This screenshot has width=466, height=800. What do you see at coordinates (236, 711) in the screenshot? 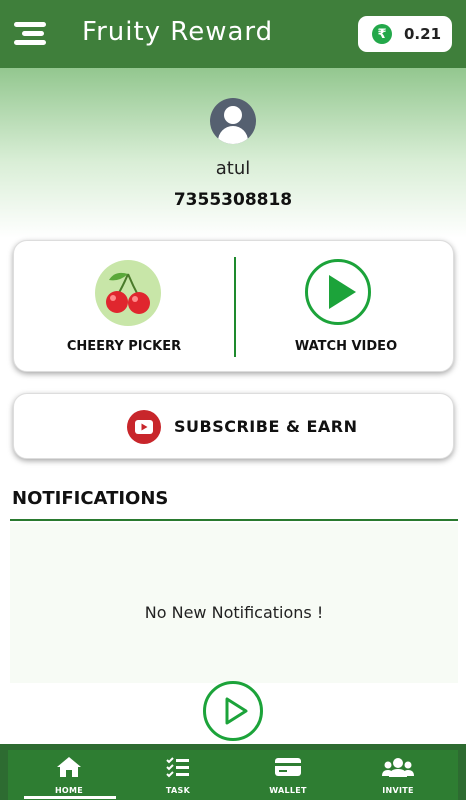
I see `play-outline-icon` at bounding box center [236, 711].